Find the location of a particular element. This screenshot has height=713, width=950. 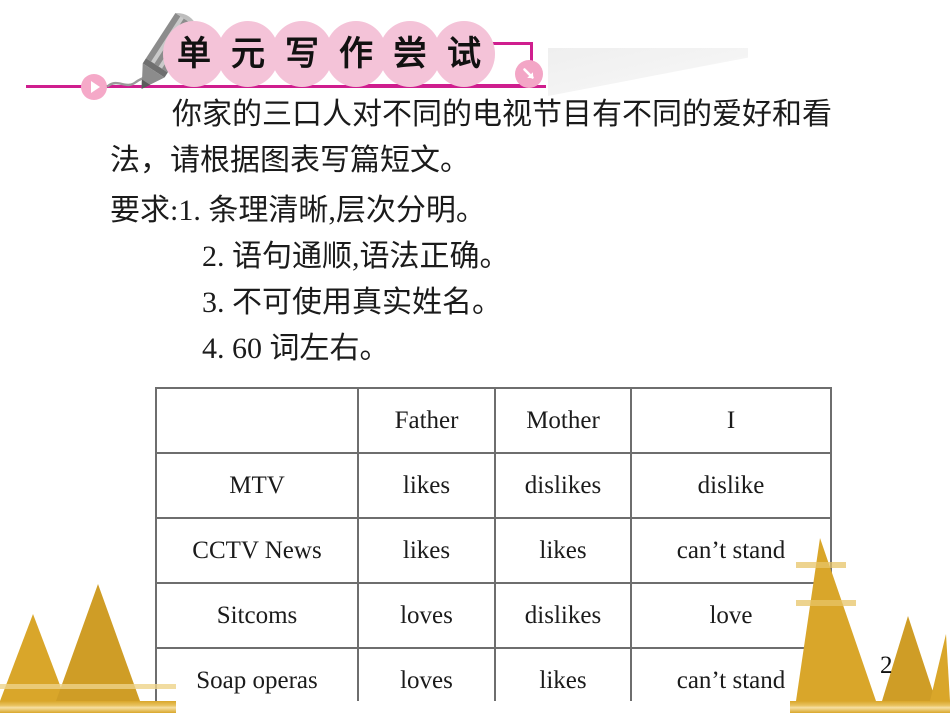

title-char-1: 元 is located at coordinates (248, 54).